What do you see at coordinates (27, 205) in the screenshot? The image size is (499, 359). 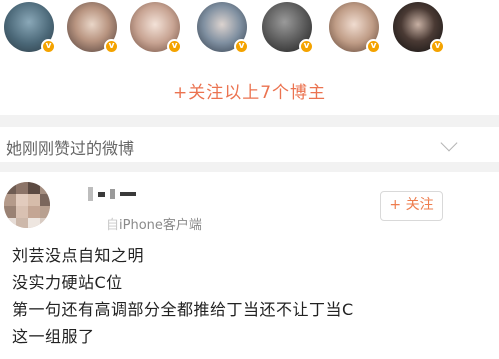 I see `avatar` at bounding box center [27, 205].